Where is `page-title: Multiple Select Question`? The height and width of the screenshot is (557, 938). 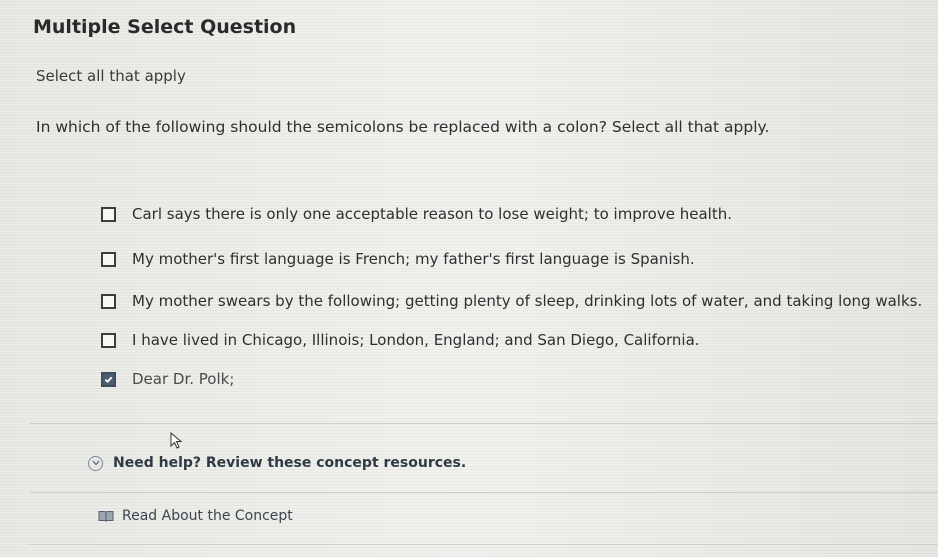
page-title: Multiple Select Question is located at coordinates (165, 27).